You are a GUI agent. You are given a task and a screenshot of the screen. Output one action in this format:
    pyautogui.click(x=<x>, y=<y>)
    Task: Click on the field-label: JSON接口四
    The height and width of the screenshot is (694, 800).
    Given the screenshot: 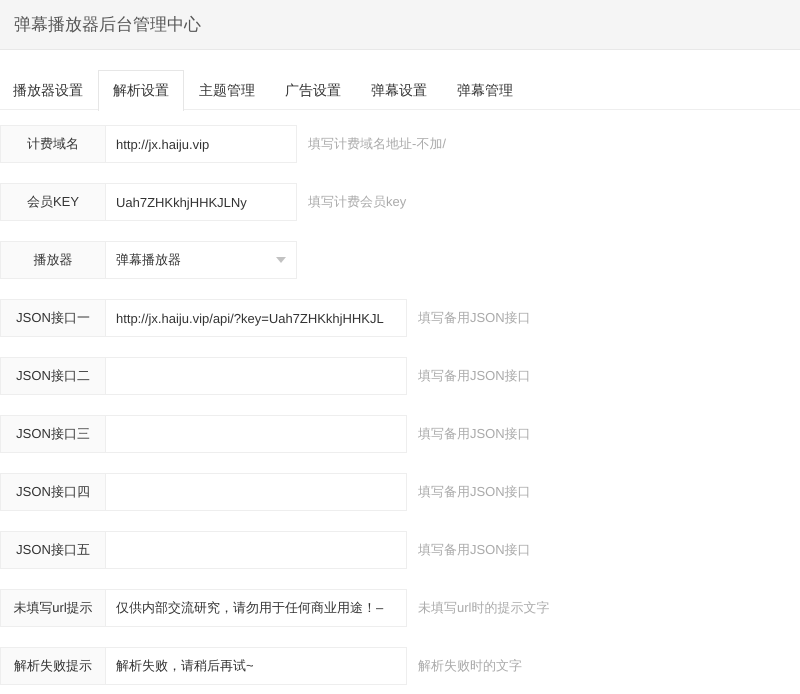 What is the action you would take?
    pyautogui.click(x=53, y=492)
    